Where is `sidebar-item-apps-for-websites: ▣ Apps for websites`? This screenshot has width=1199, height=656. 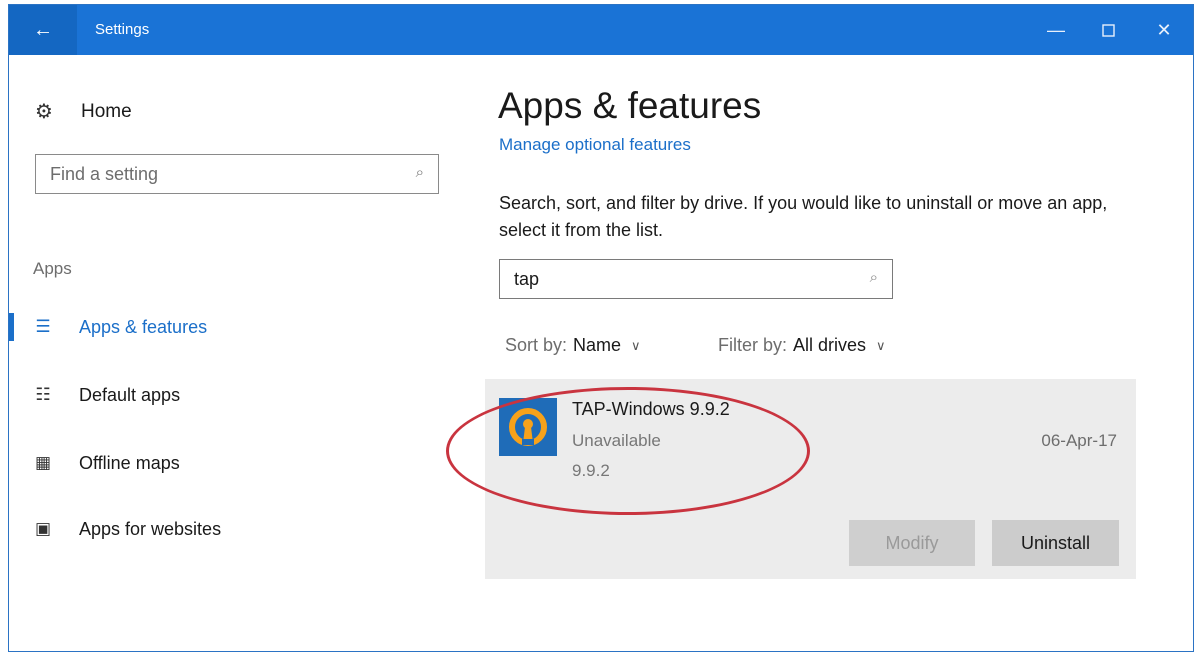 sidebar-item-apps-for-websites: ▣ Apps for websites is located at coordinates (115, 529).